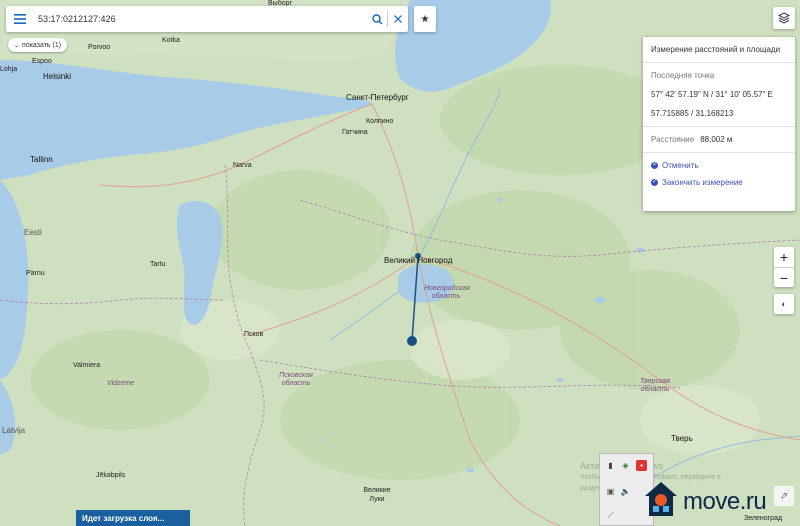 This screenshot has width=800, height=526. Describe the element at coordinates (99, 47) in the screenshot. I see `map-label-porvoo: Porvoo` at that location.